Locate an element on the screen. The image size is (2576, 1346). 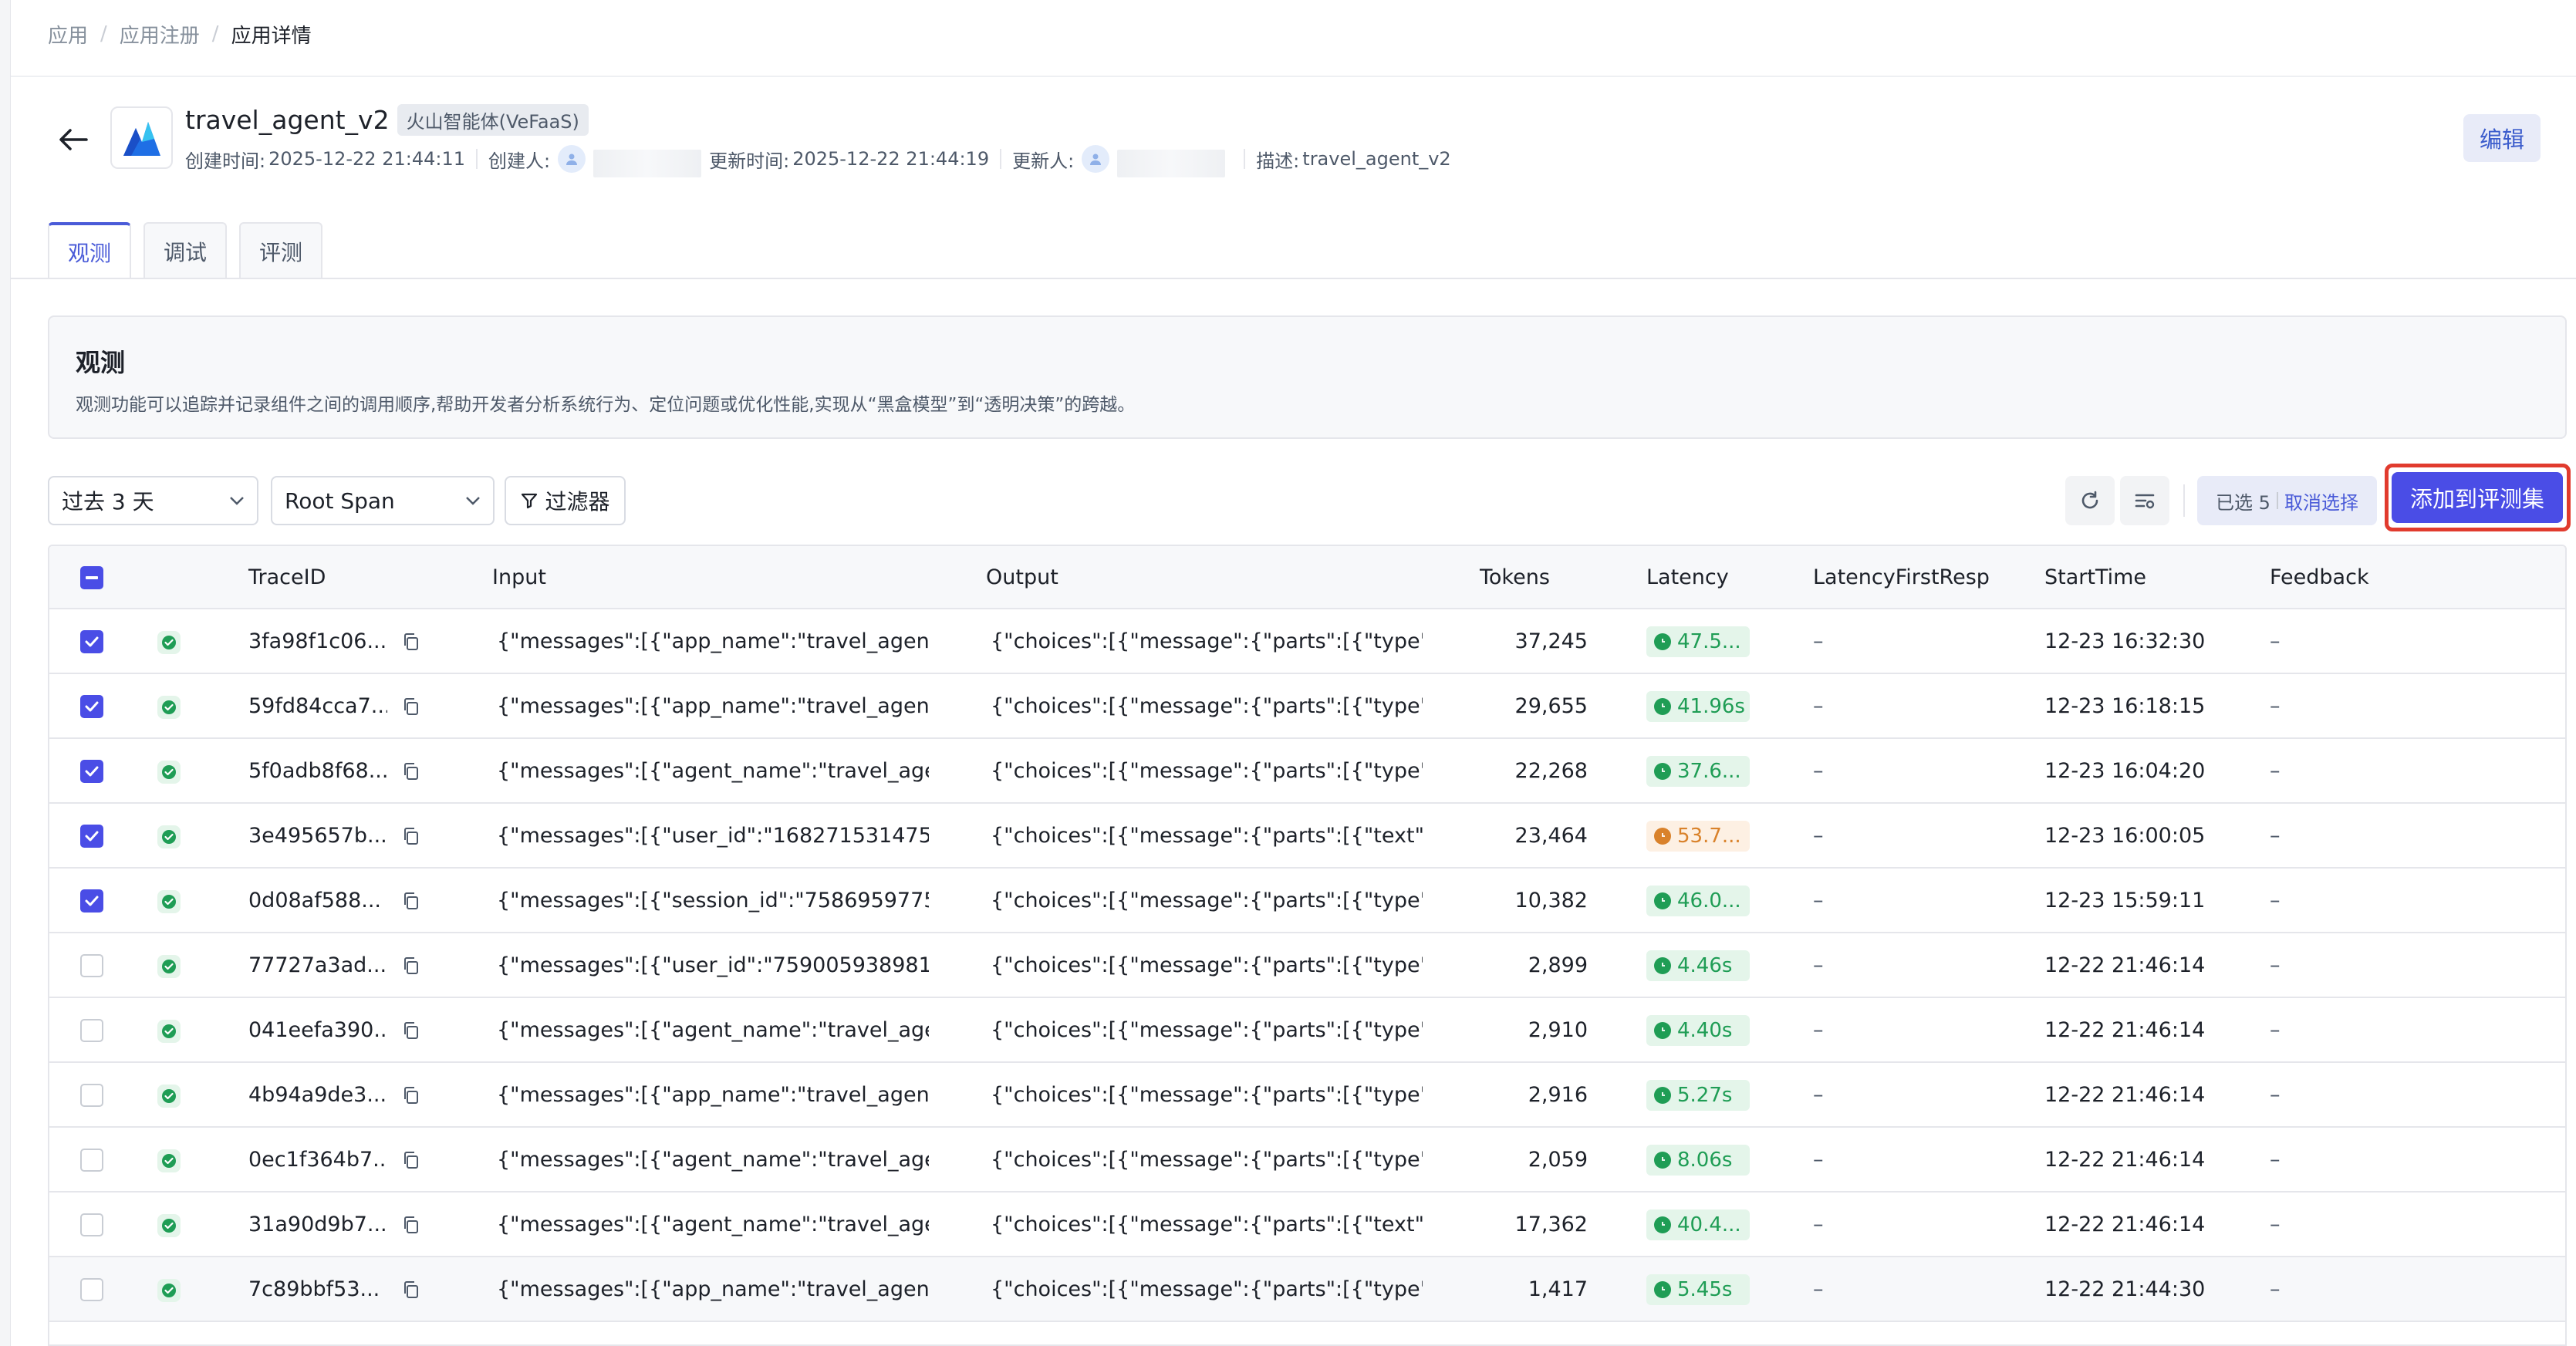
refresh-button is located at coordinates (2090, 500).